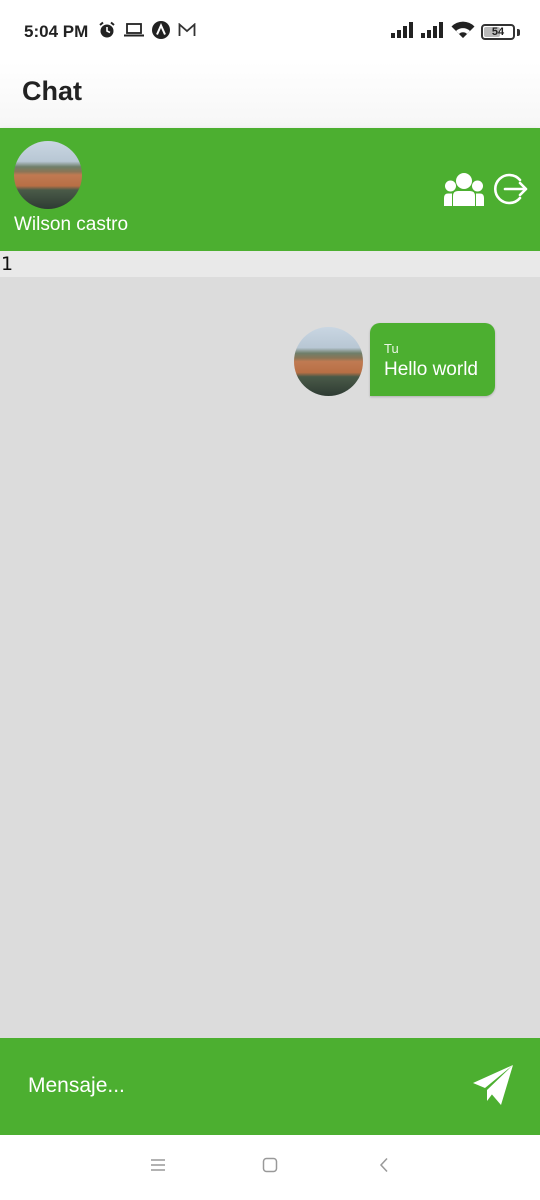  I want to click on back-icon, so click(384, 1167).